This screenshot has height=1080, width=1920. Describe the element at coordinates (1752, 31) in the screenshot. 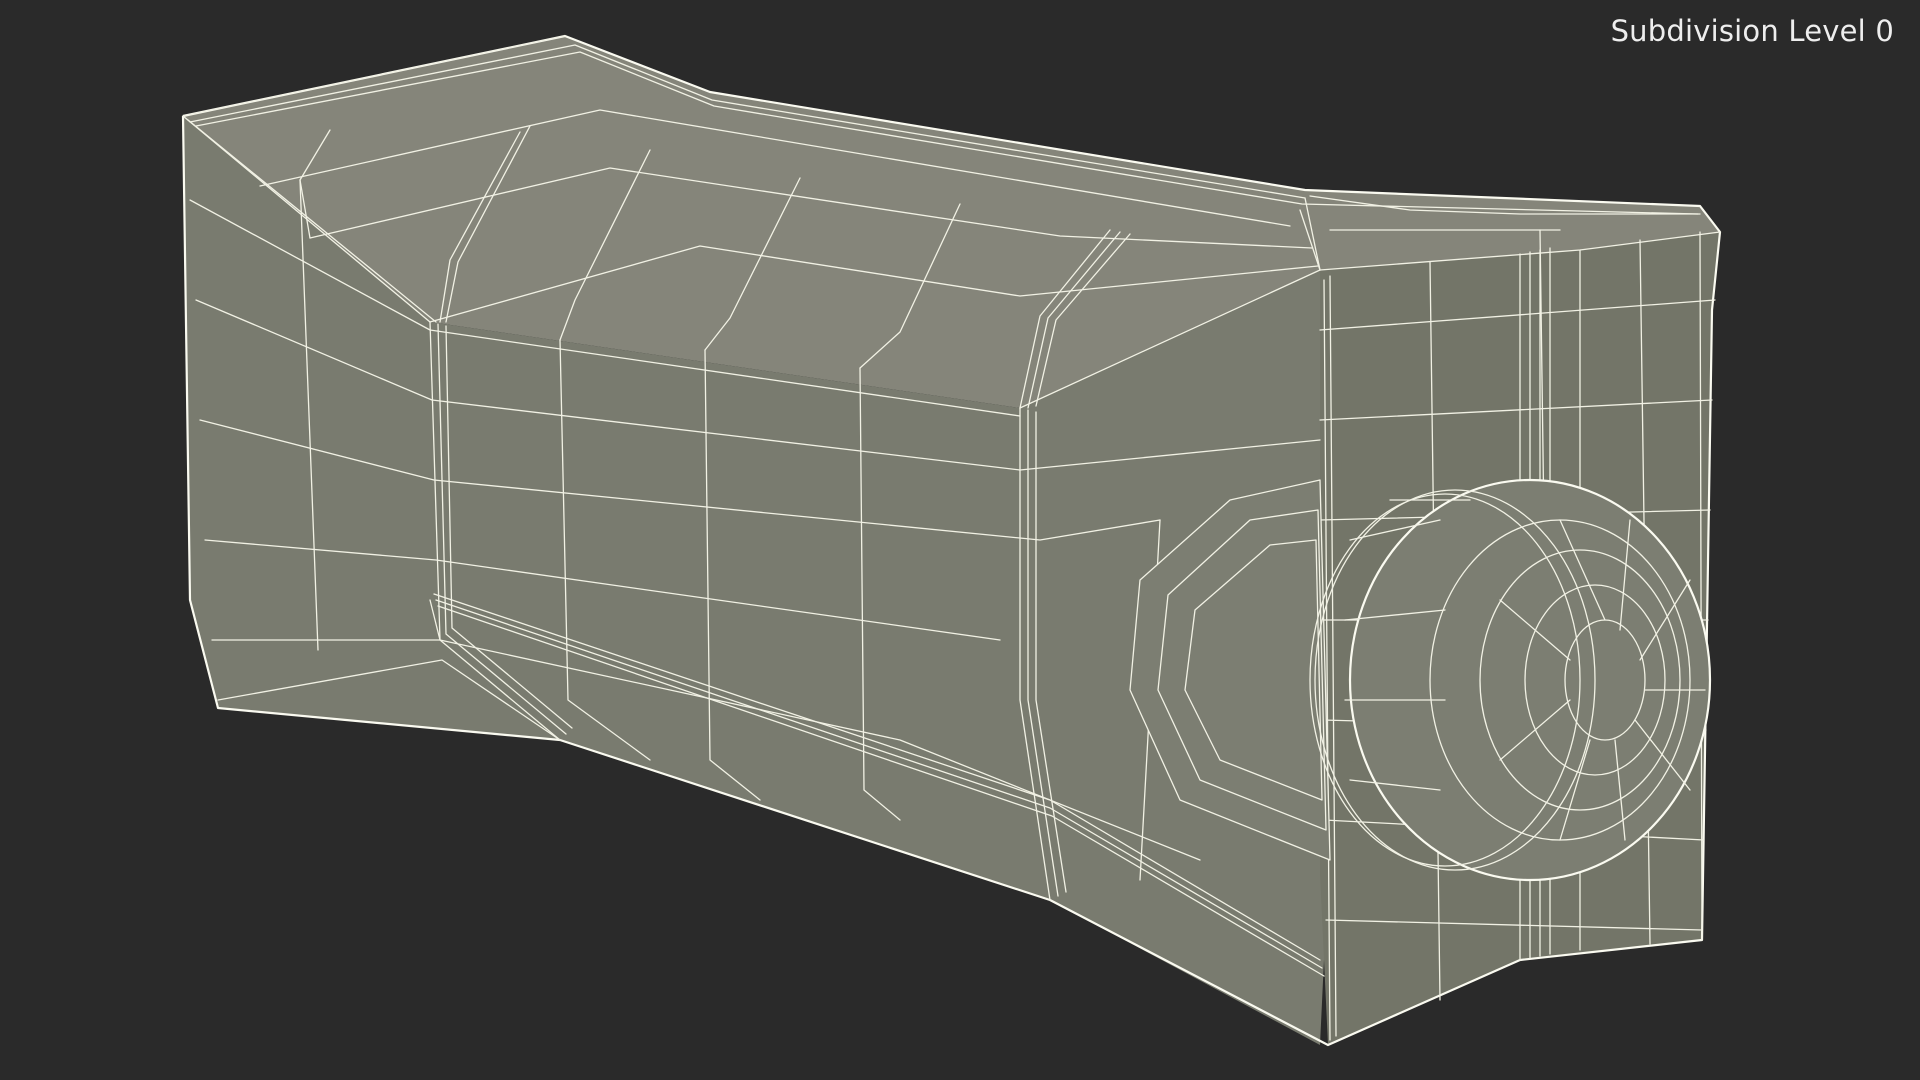

I see `subdivision-level-label: Subdivision Level 0` at that location.